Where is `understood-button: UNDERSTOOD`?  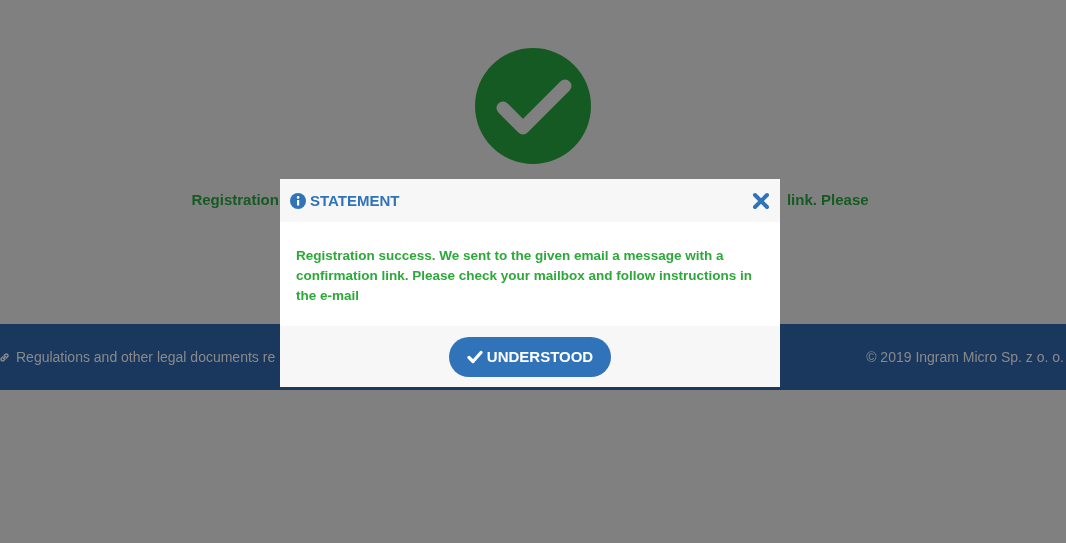 understood-button: UNDERSTOOD is located at coordinates (530, 356).